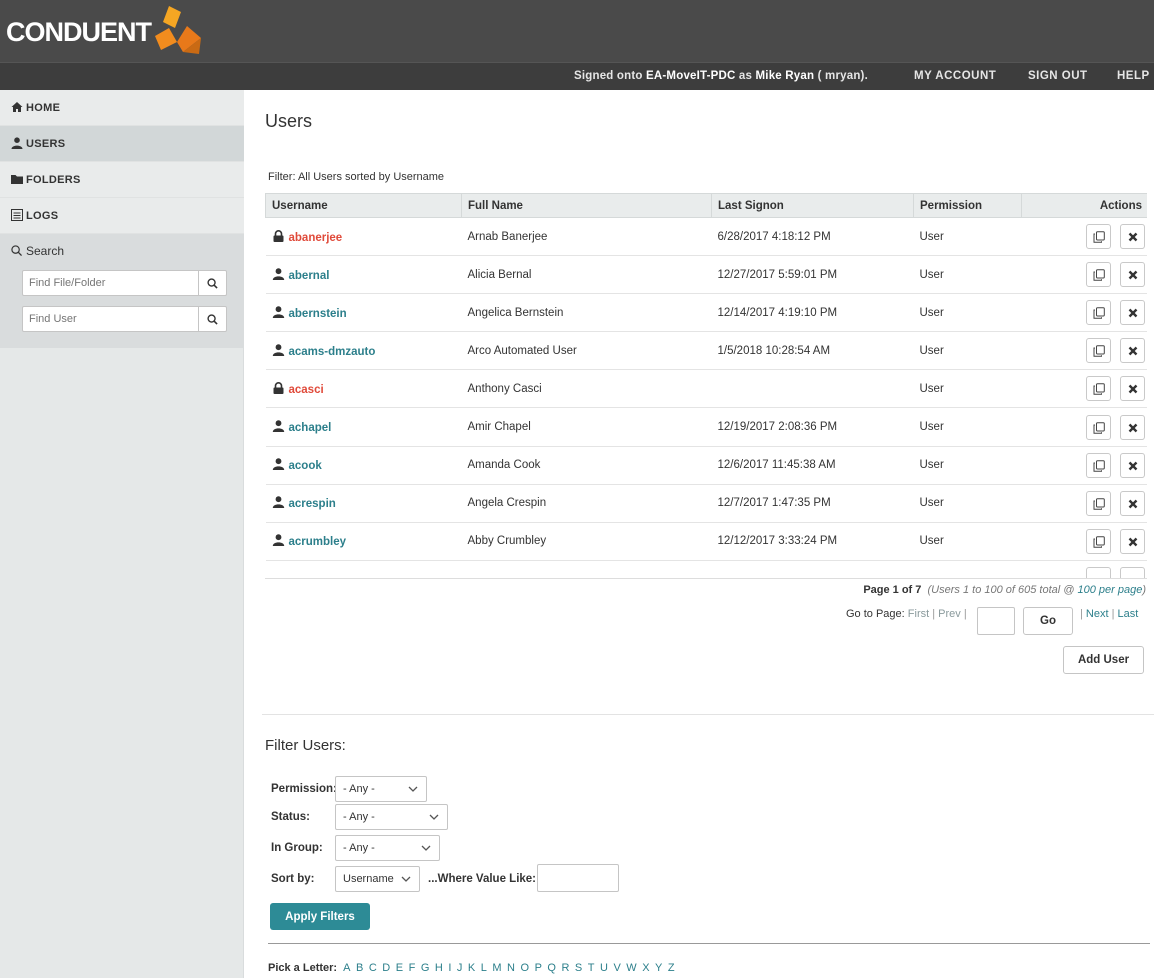 This screenshot has height=978, width=1154. What do you see at coordinates (363, 541) in the screenshot?
I see `username-link: acrumbley` at bounding box center [363, 541].